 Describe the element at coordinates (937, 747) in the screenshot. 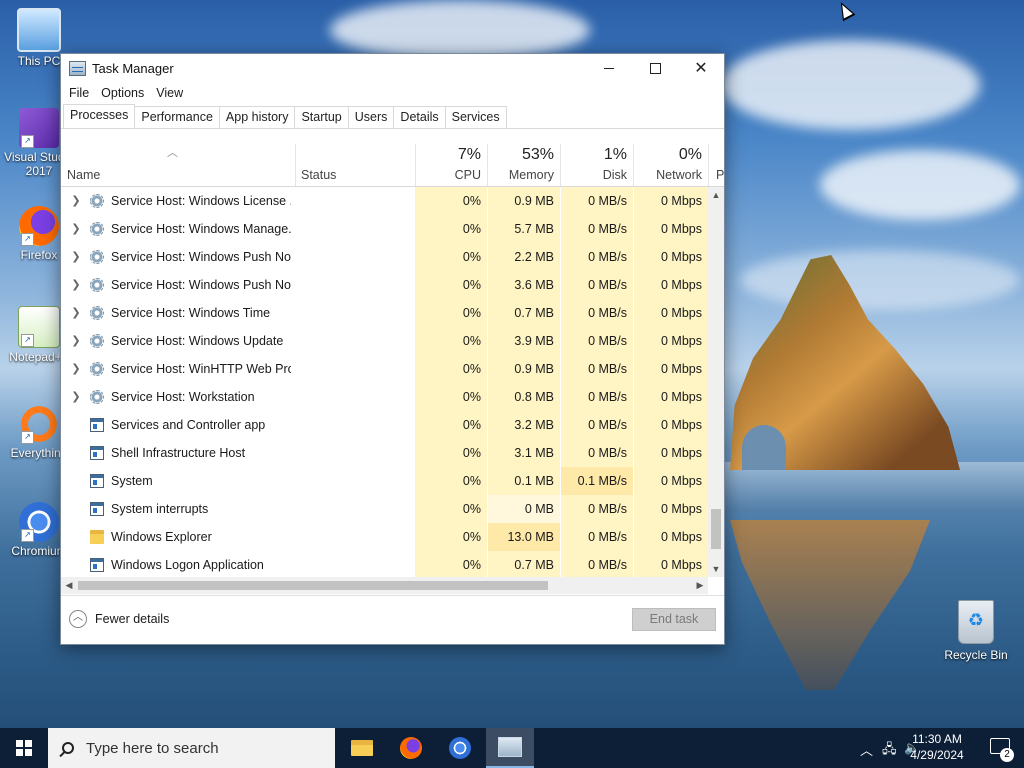

I see `clock: 11:30 AM 4/29/2024` at that location.